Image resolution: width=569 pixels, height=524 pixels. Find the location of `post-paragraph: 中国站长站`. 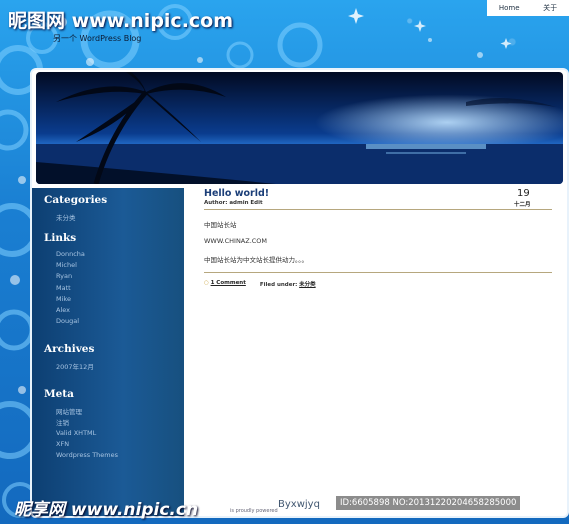

post-paragraph: 中国站长站 is located at coordinates (220, 225).